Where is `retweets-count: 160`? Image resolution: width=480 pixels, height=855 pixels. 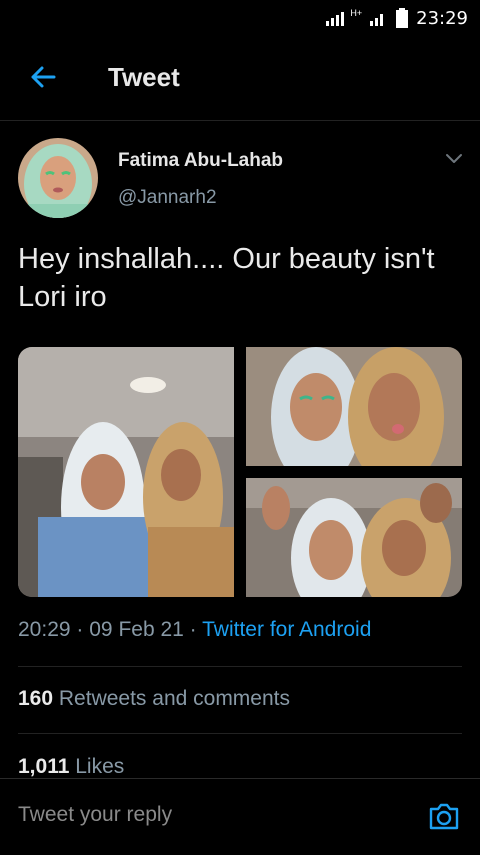 retweets-count: 160 is located at coordinates (36, 698).